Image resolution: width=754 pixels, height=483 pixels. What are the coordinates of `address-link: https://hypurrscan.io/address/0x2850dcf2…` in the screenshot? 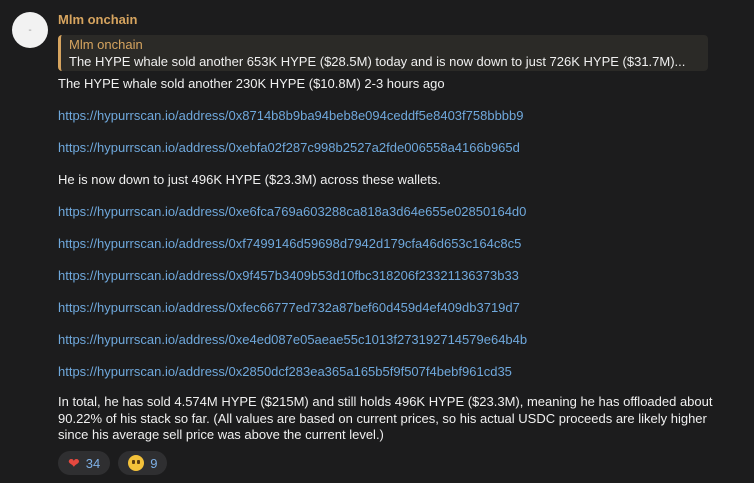 It's located at (285, 372).